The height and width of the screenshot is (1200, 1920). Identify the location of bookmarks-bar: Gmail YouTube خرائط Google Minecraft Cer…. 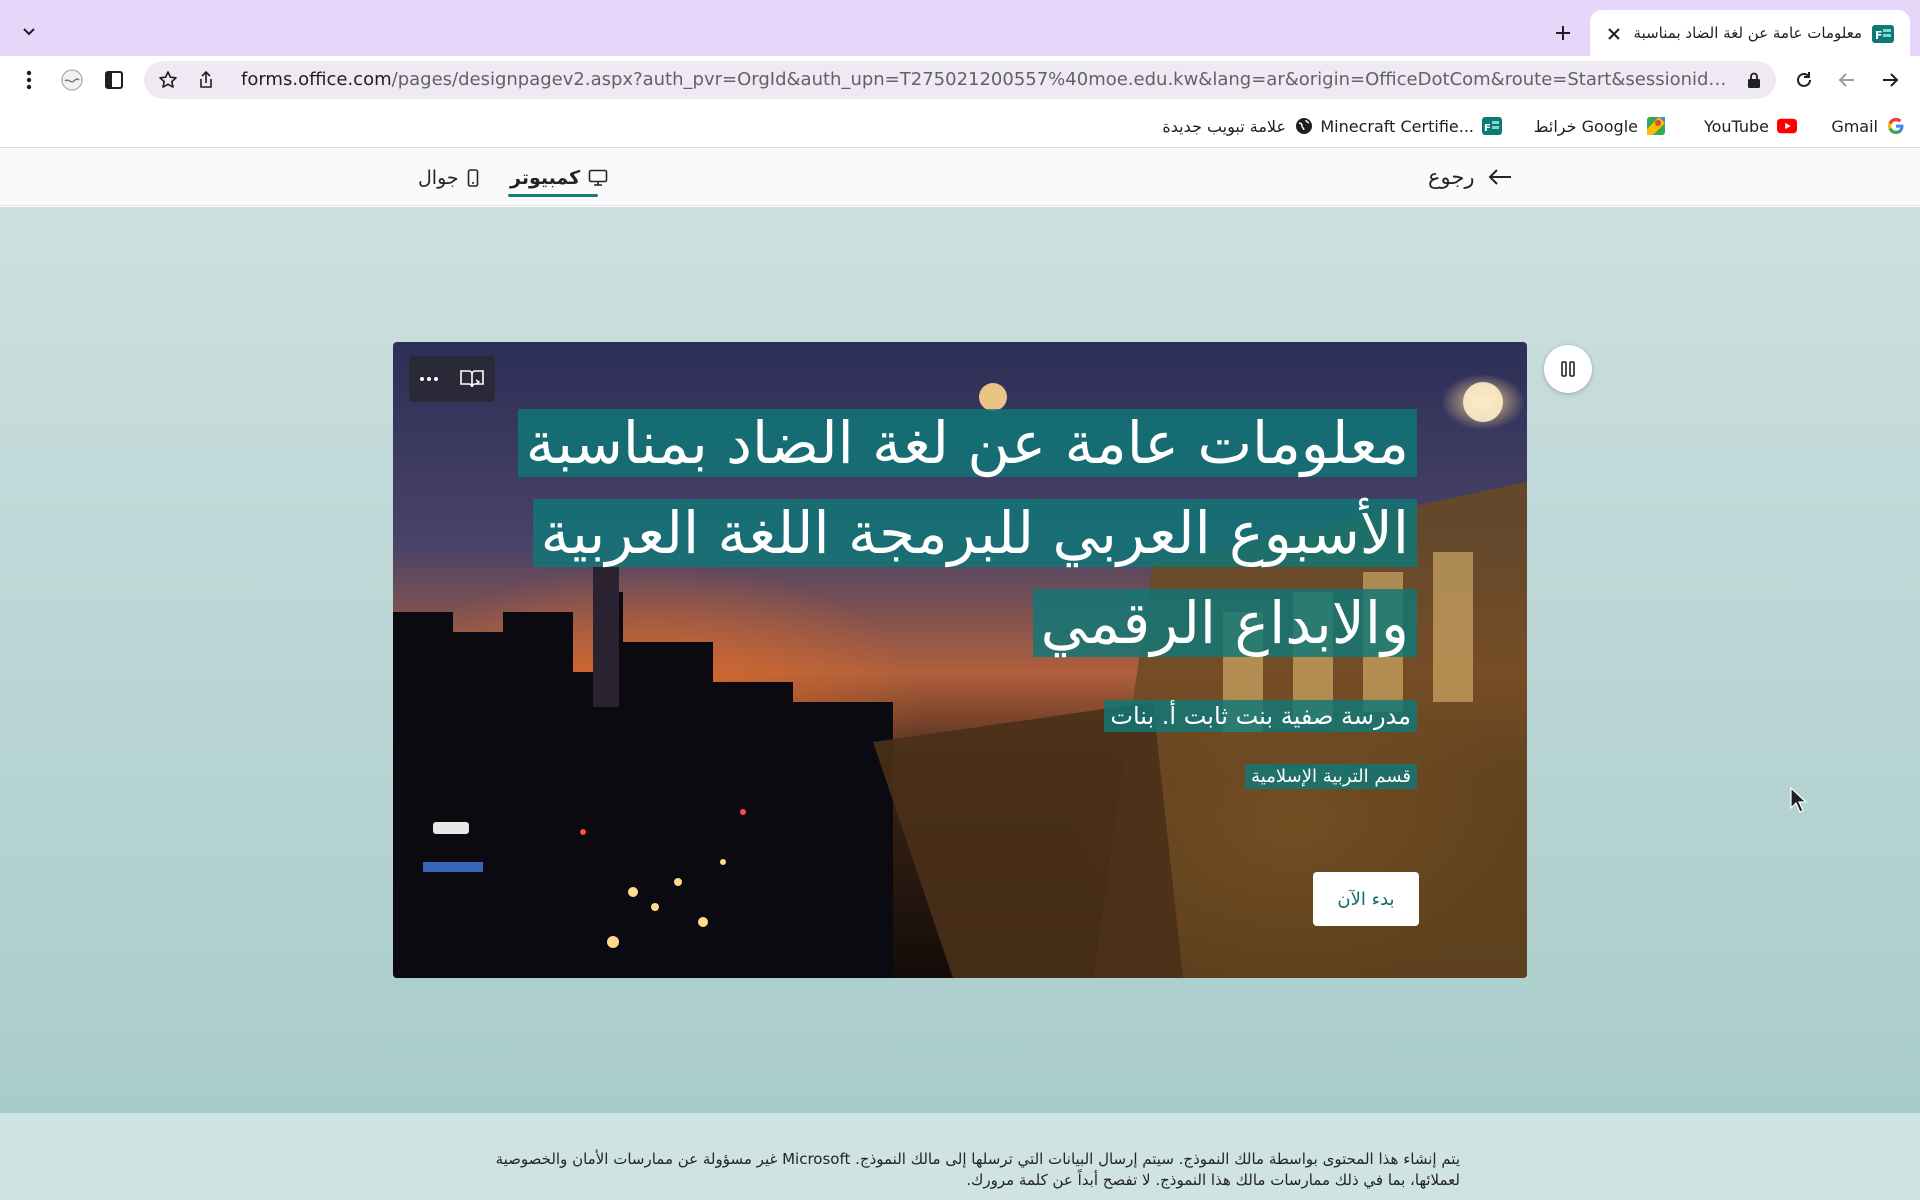
(960, 126).